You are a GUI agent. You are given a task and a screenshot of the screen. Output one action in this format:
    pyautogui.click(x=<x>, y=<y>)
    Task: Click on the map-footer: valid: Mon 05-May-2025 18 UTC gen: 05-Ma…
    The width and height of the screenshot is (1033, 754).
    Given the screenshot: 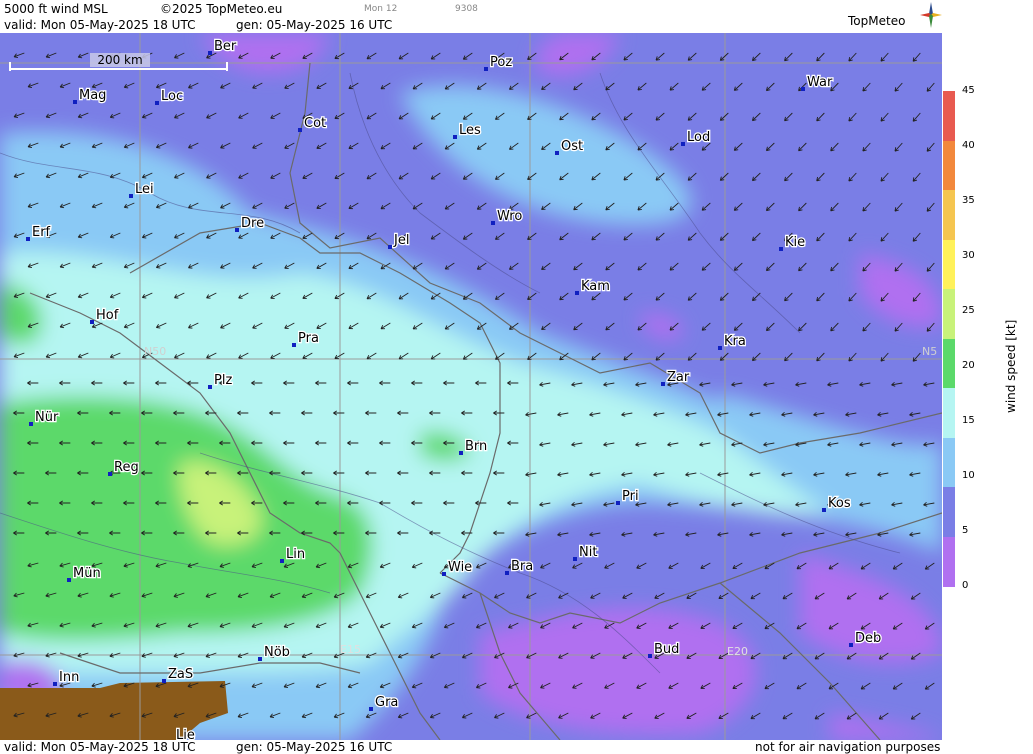 What is the action you would take?
    pyautogui.click(x=516, y=747)
    